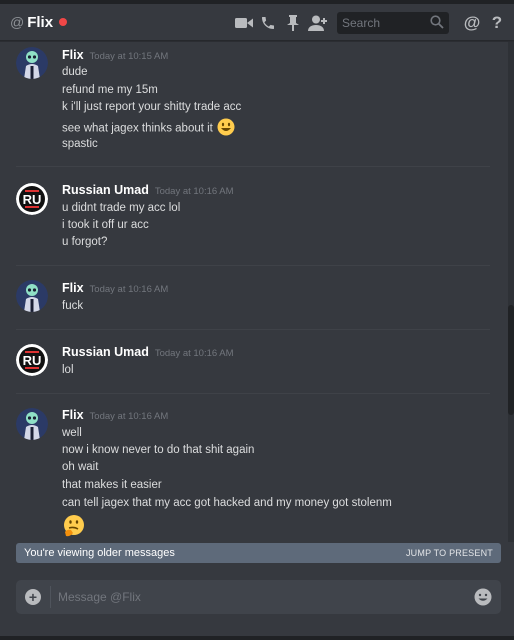  What do you see at coordinates (385, 23) in the screenshot?
I see `search-input` at bounding box center [385, 23].